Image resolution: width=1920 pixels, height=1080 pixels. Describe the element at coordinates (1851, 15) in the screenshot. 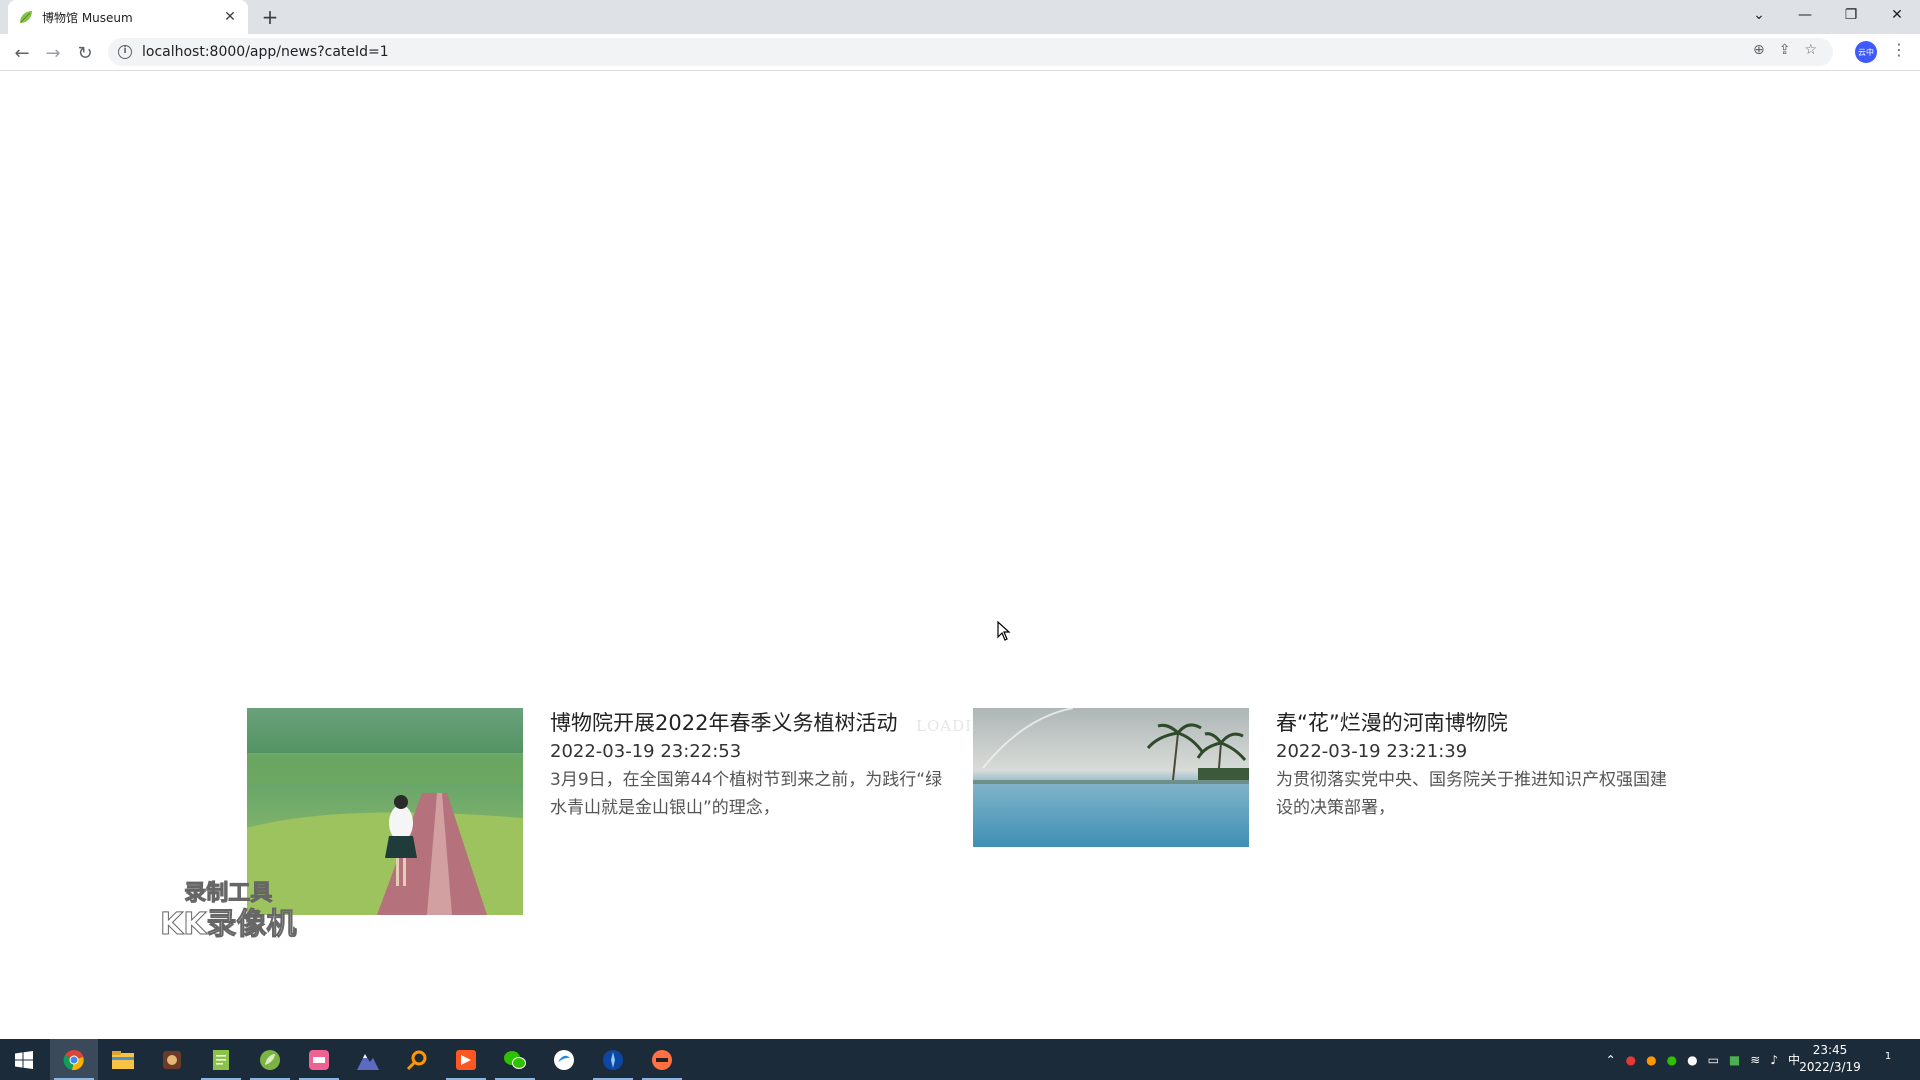

I see `restore-button: ❐` at that location.